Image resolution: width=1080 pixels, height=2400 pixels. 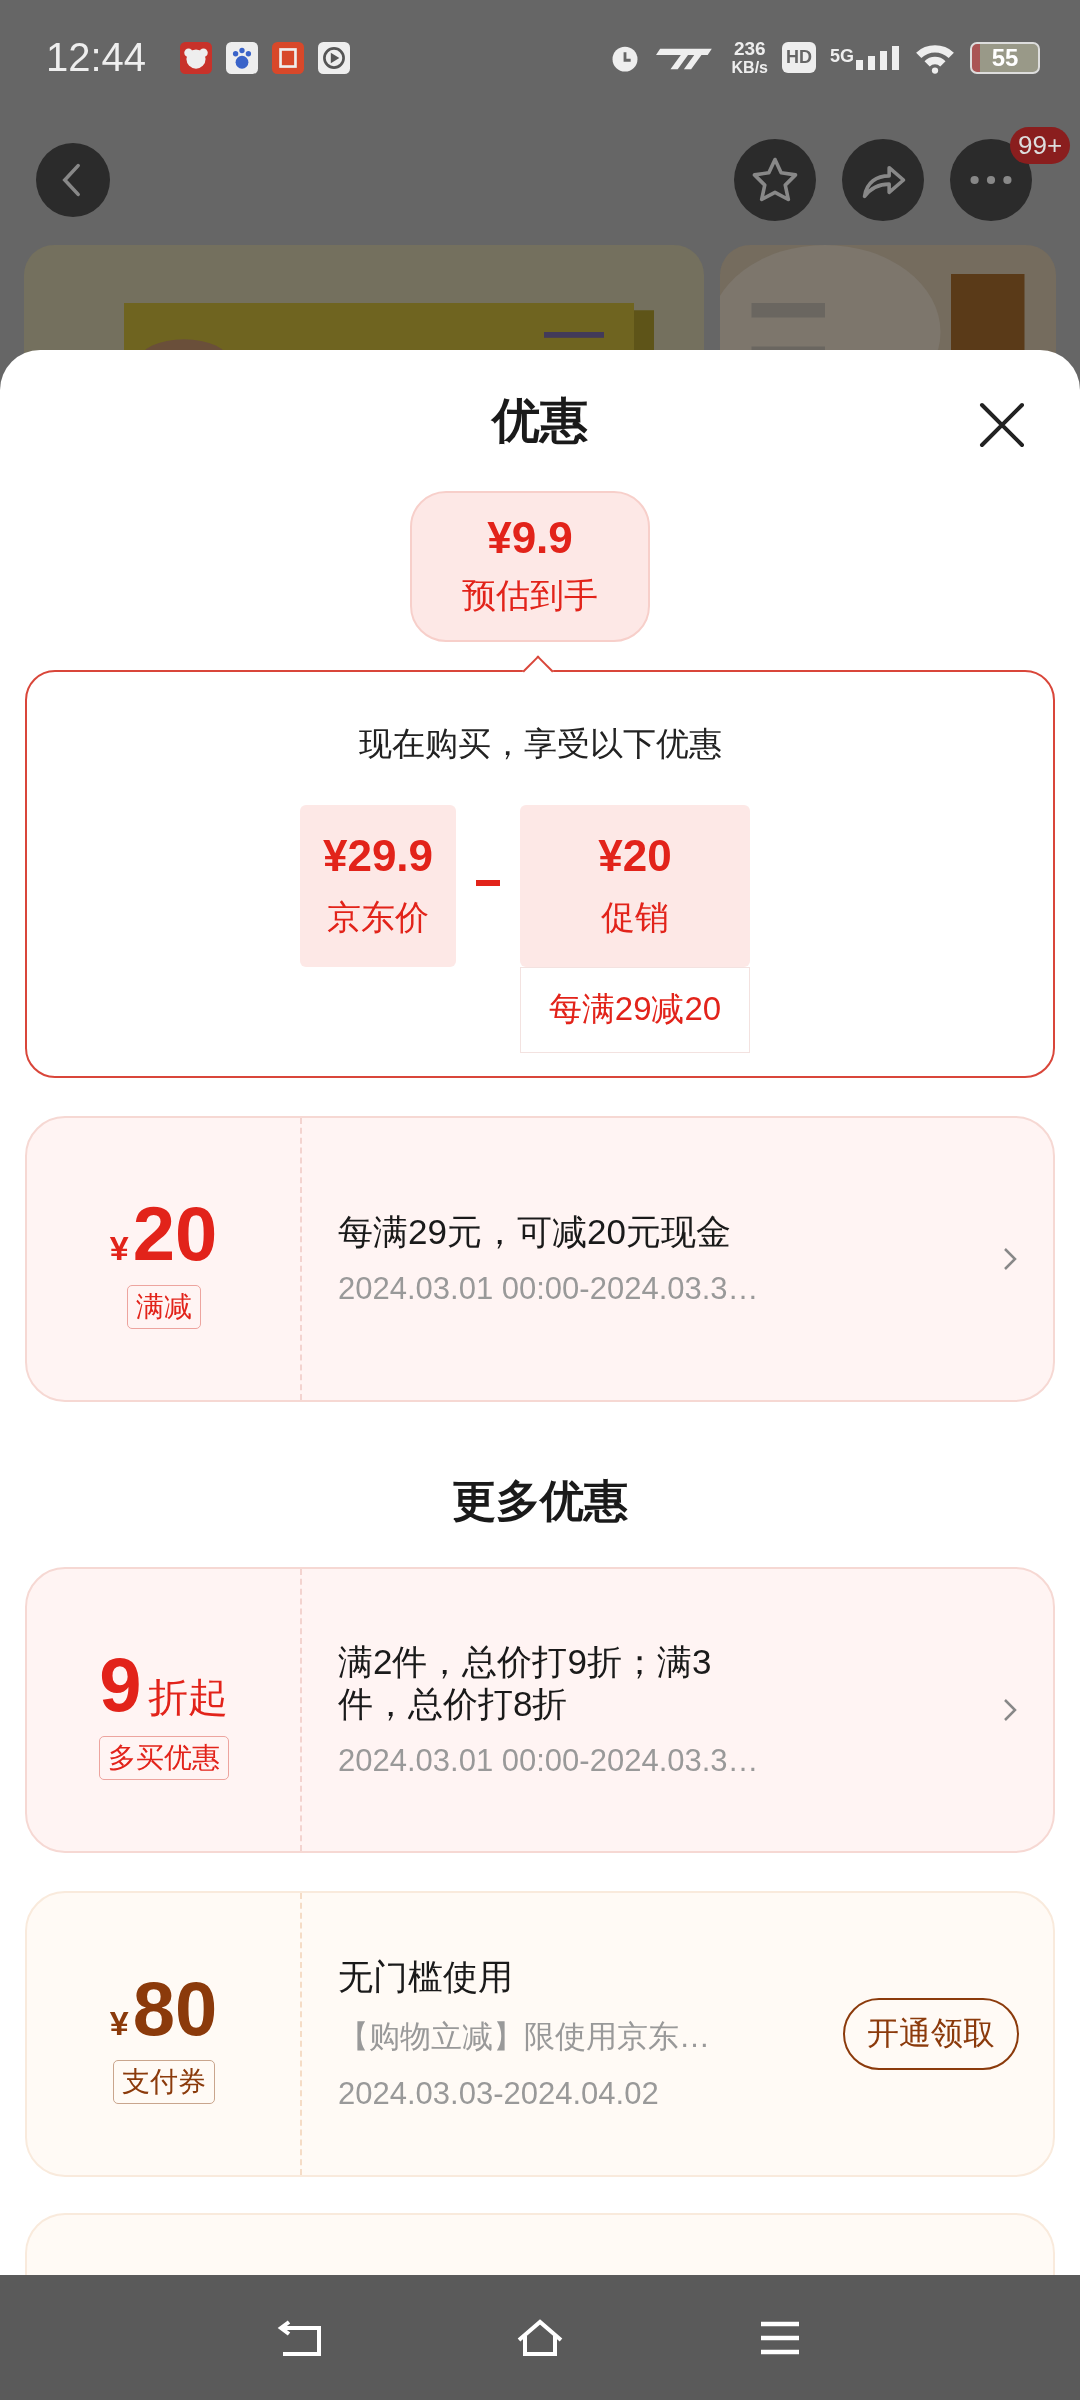 I want to click on paw-app-icon, so click(x=242, y=57).